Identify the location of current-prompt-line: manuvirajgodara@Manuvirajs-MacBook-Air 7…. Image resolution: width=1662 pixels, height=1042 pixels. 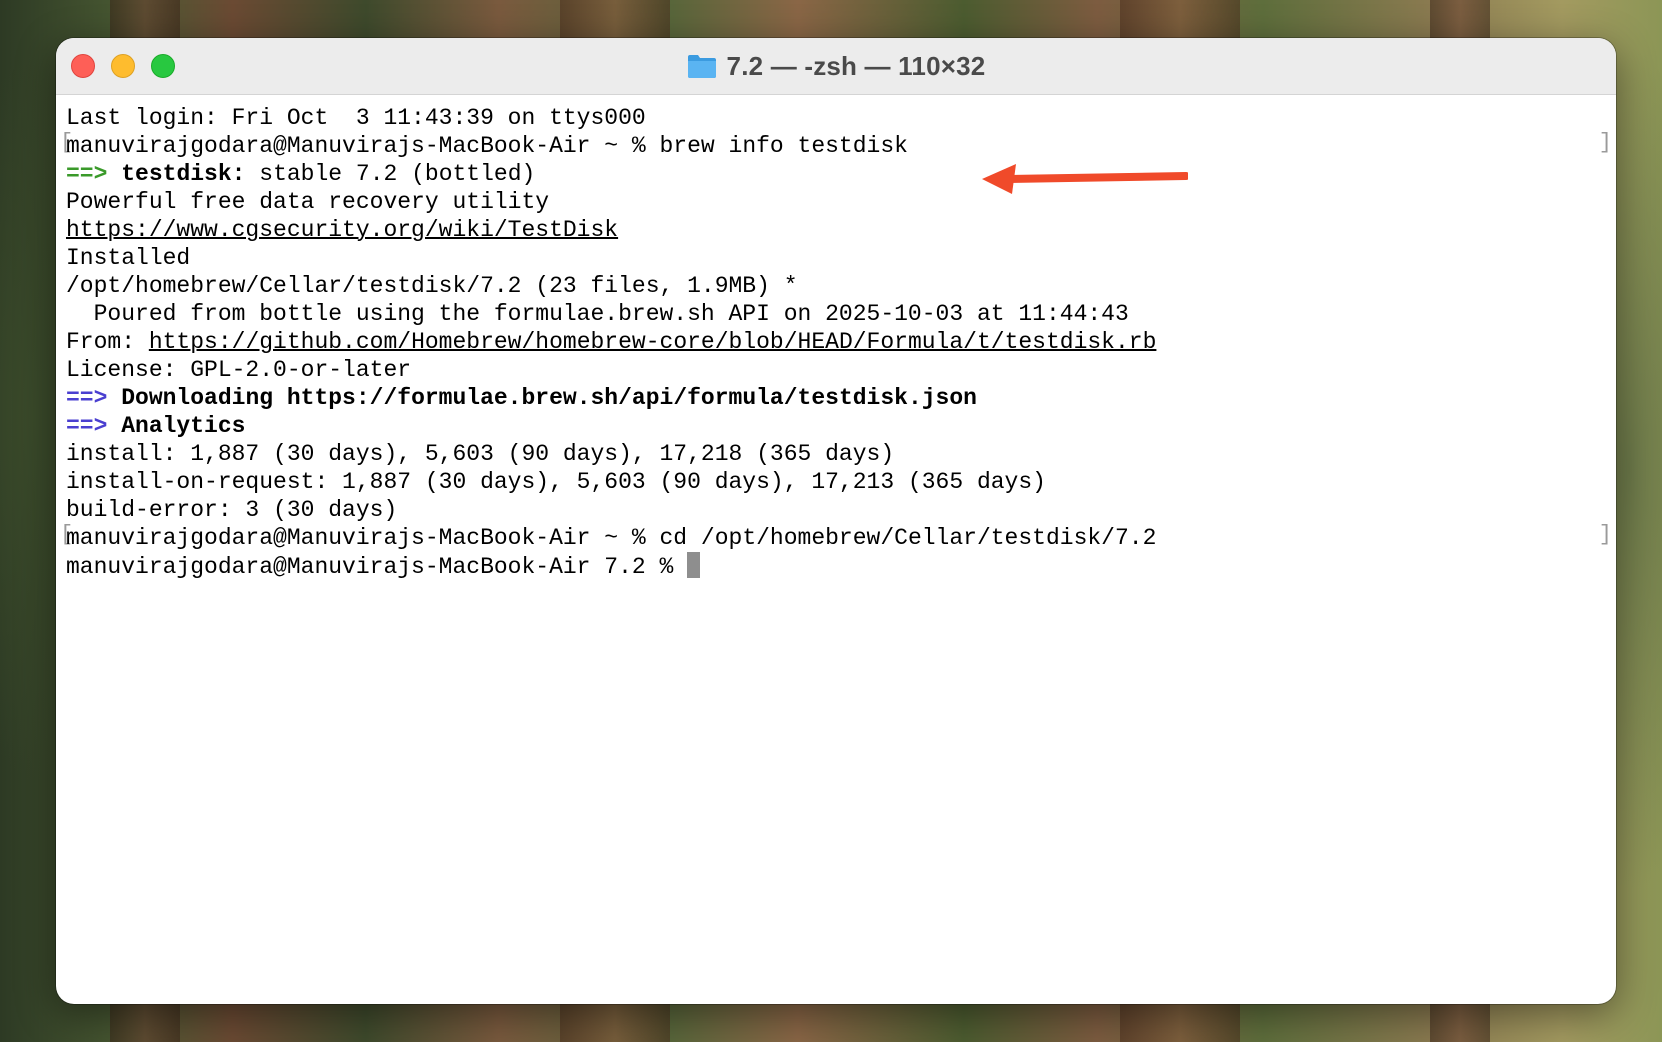
(383, 566).